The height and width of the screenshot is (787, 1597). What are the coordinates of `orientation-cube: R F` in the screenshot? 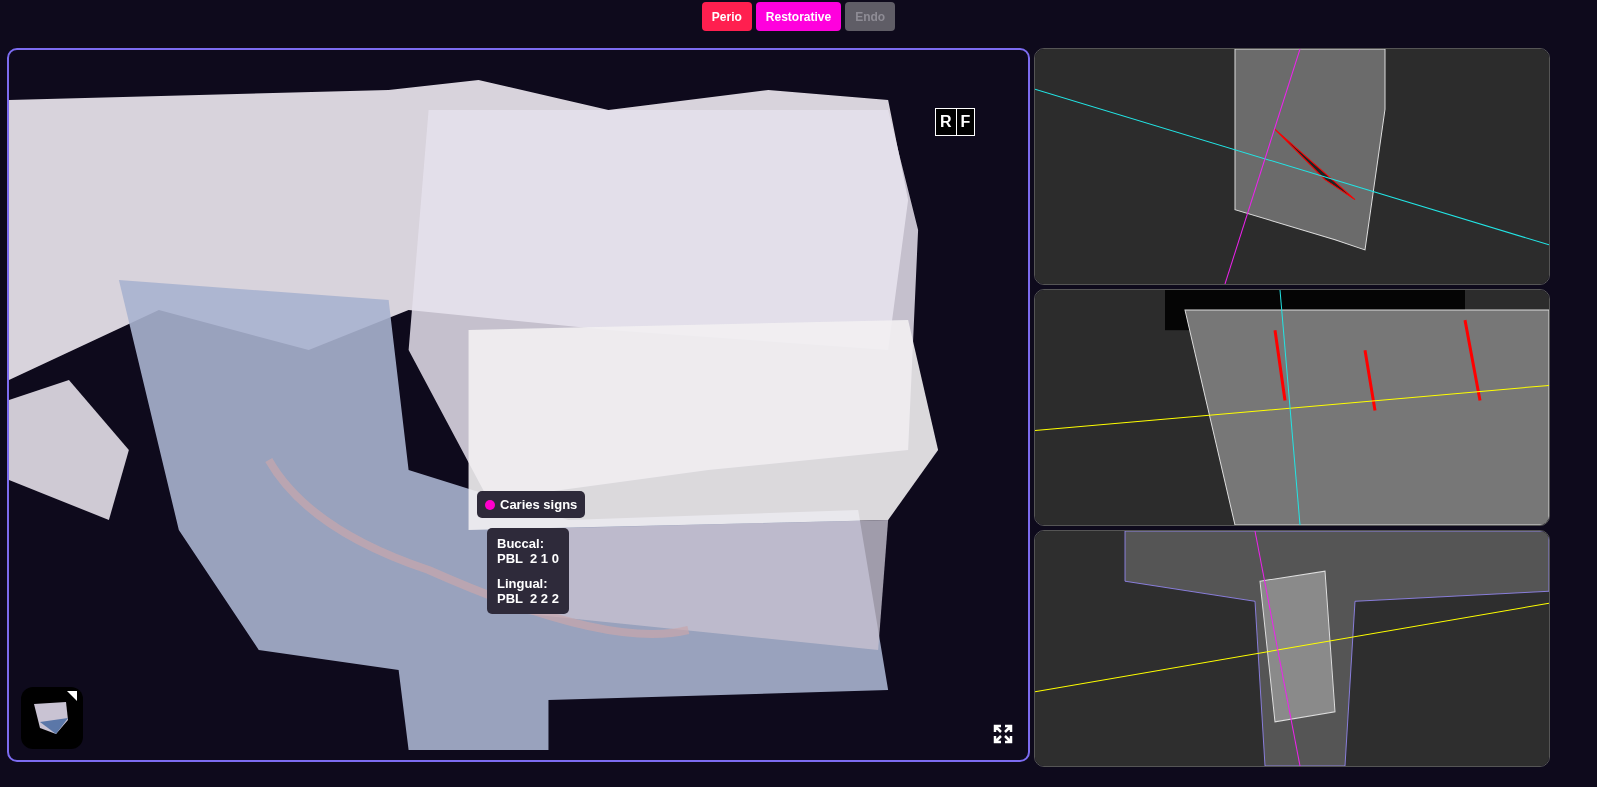 It's located at (955, 122).